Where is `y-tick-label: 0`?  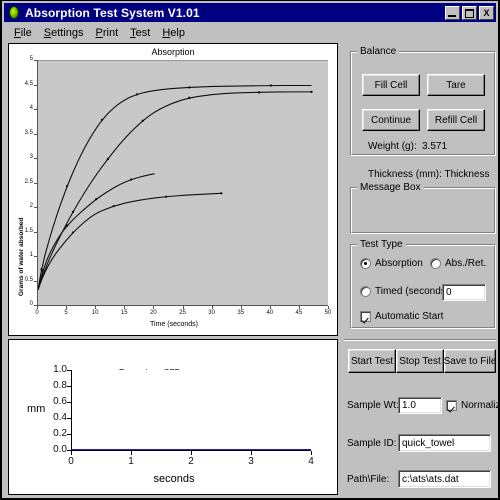 y-tick-label: 0 is located at coordinates (31, 304).